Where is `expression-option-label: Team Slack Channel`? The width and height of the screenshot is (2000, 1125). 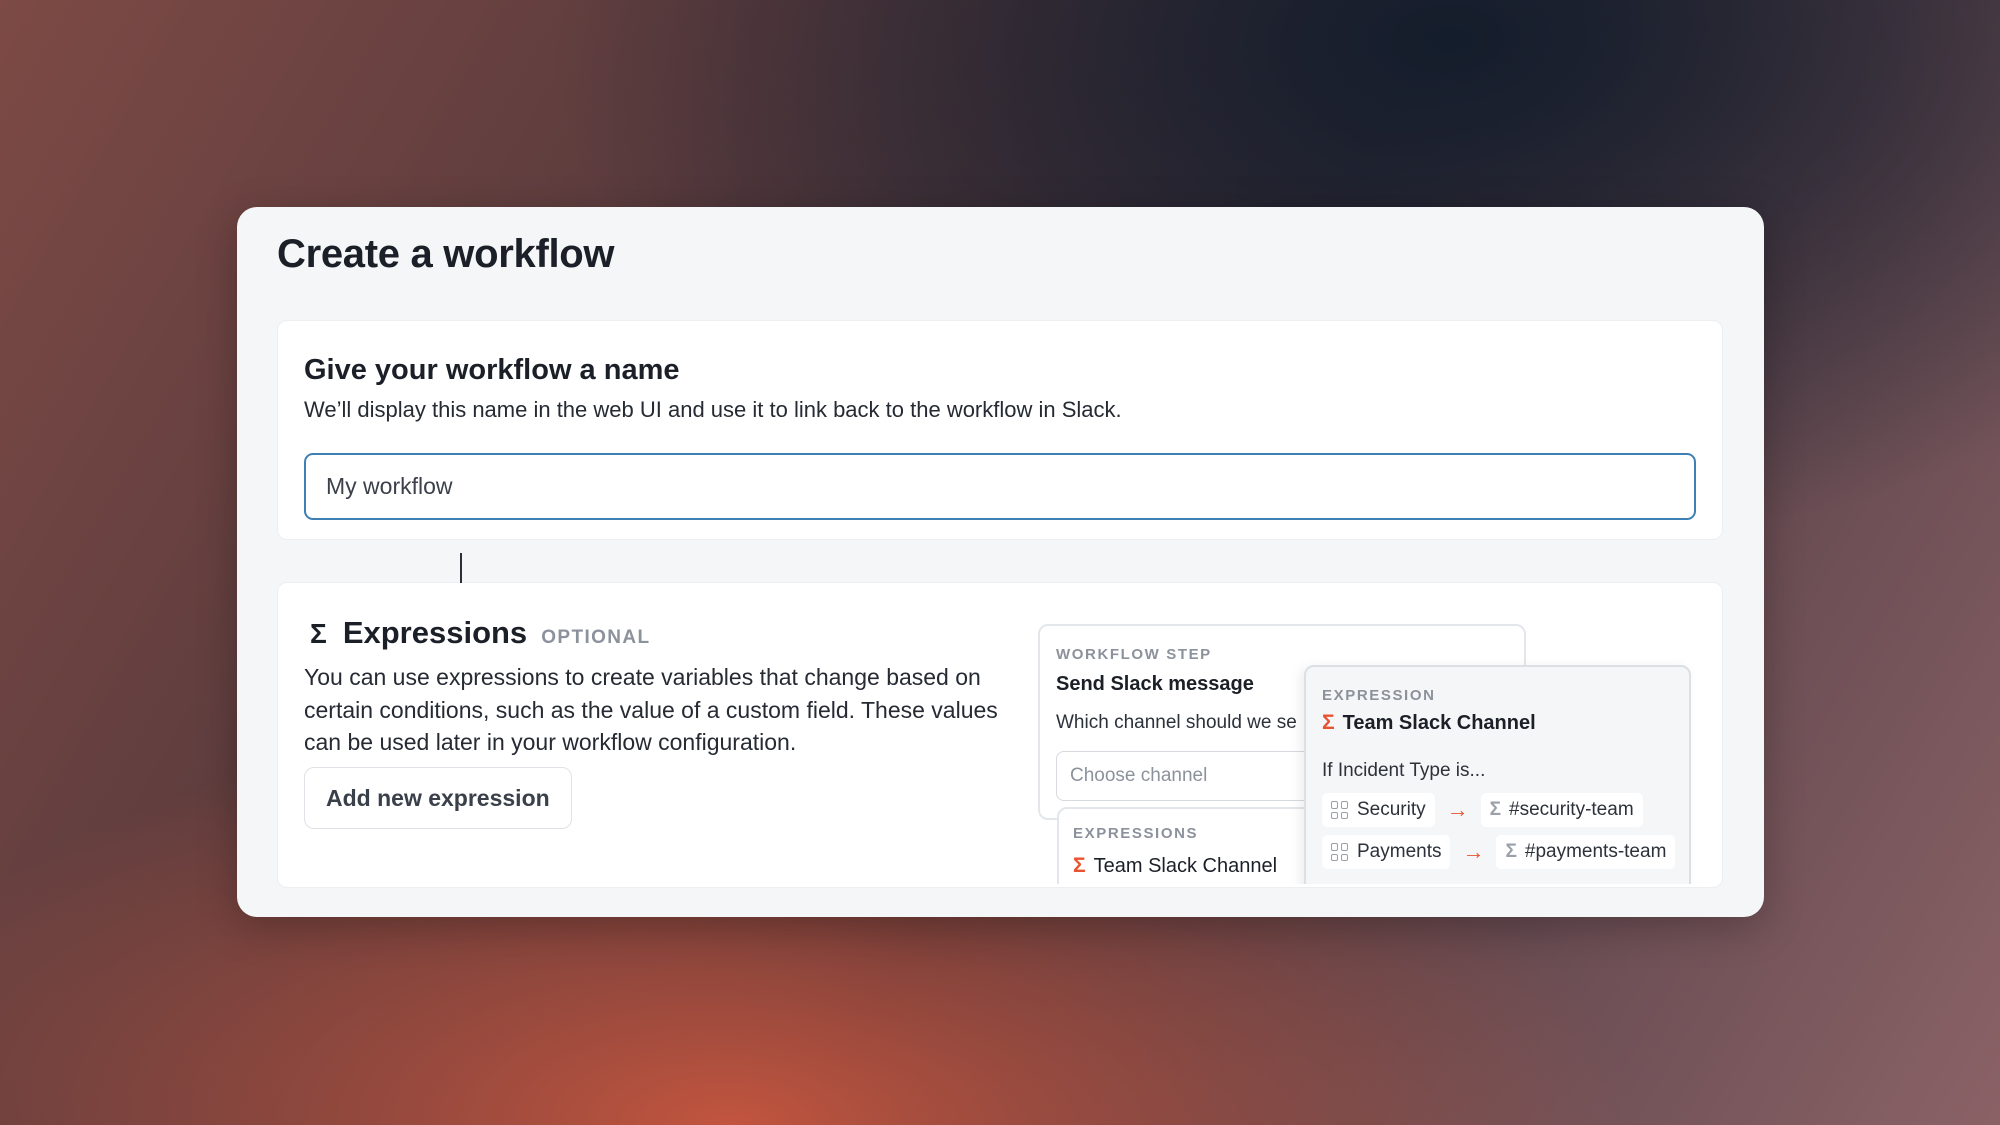 expression-option-label: Team Slack Channel is located at coordinates (1185, 865).